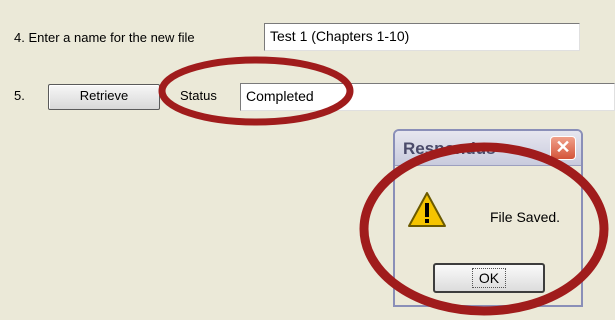 The image size is (615, 320). What do you see at coordinates (427, 97) in the screenshot?
I see `status-field: Completed` at bounding box center [427, 97].